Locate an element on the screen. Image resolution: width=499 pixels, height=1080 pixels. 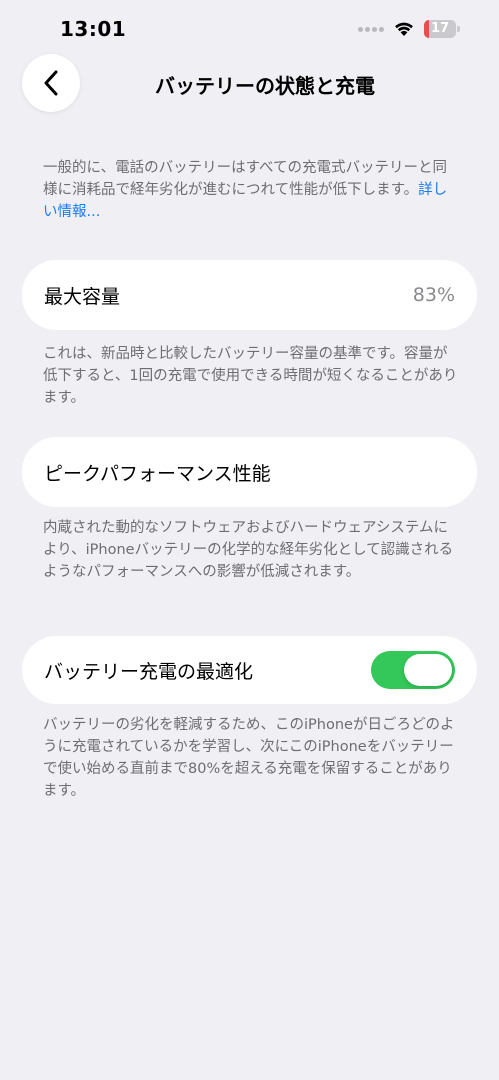
max-capacity-value: 83% is located at coordinates (433, 295).